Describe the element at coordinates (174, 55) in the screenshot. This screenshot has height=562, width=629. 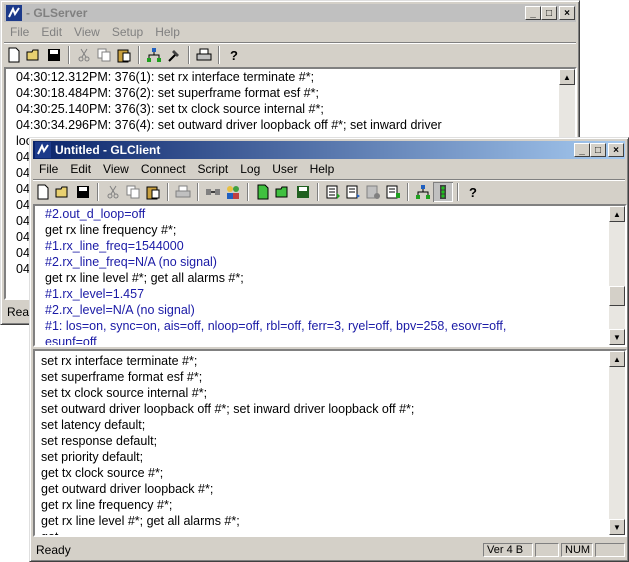
I see `hammer-icon` at that location.